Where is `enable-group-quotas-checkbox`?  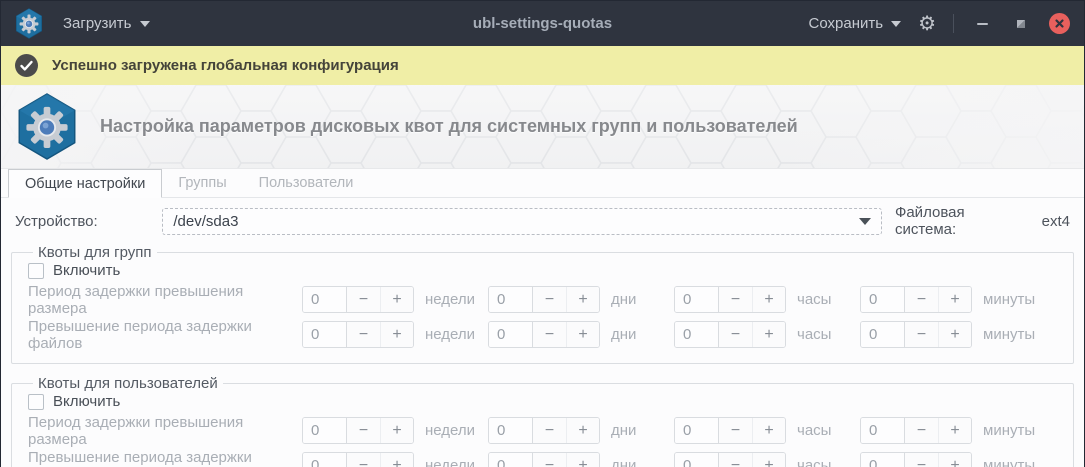
enable-group-quotas-checkbox is located at coordinates (36, 270).